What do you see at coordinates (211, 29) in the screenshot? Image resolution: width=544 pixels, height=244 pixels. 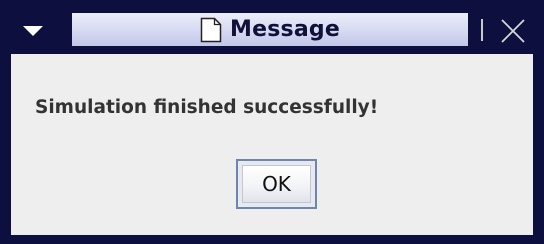 I see `document-icon` at bounding box center [211, 29].